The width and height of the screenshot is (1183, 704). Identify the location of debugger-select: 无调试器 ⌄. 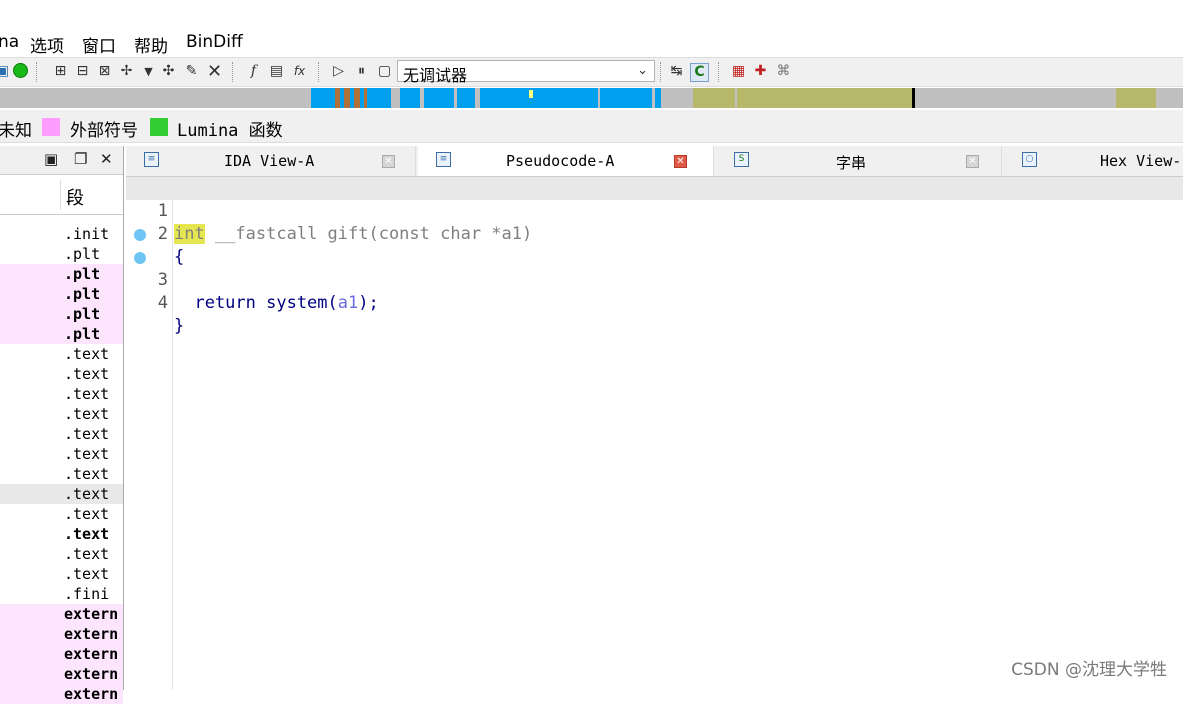
(526, 72).